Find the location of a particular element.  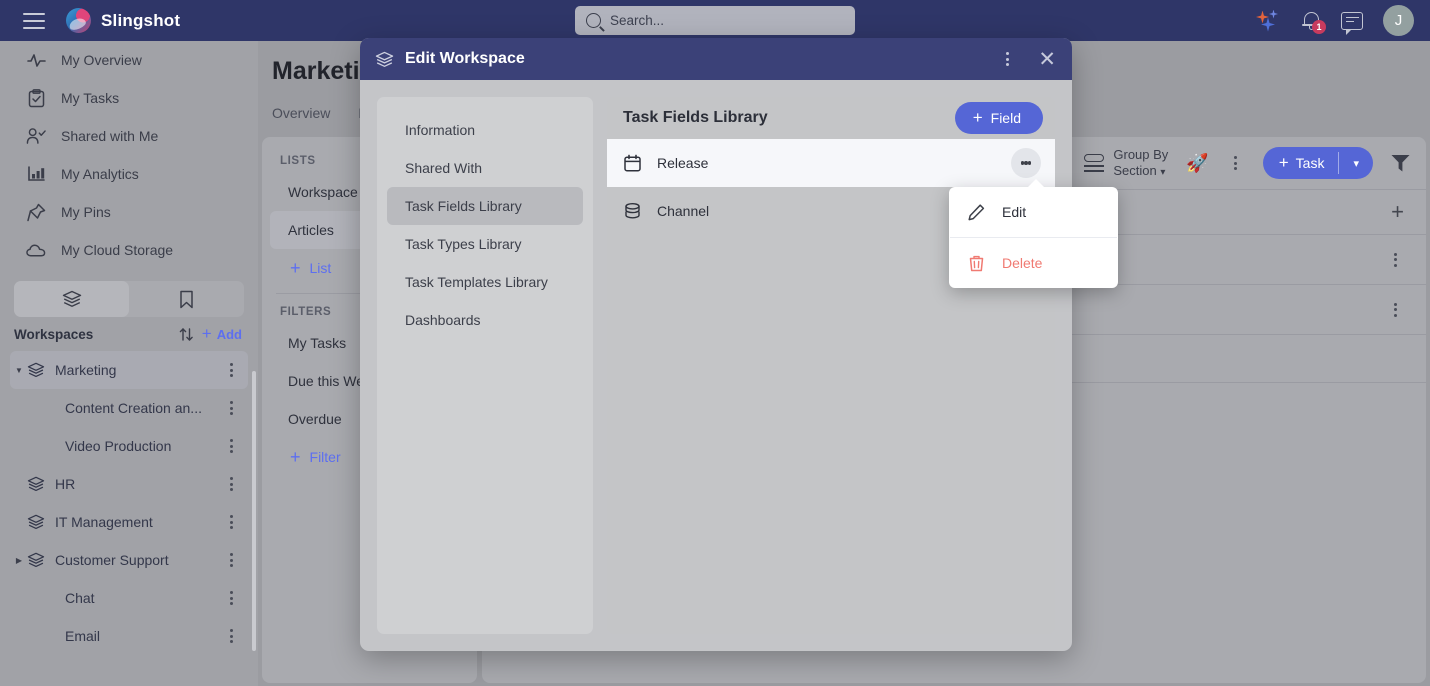

tasks-toolbar-more-icon is located at coordinates (1236, 163).